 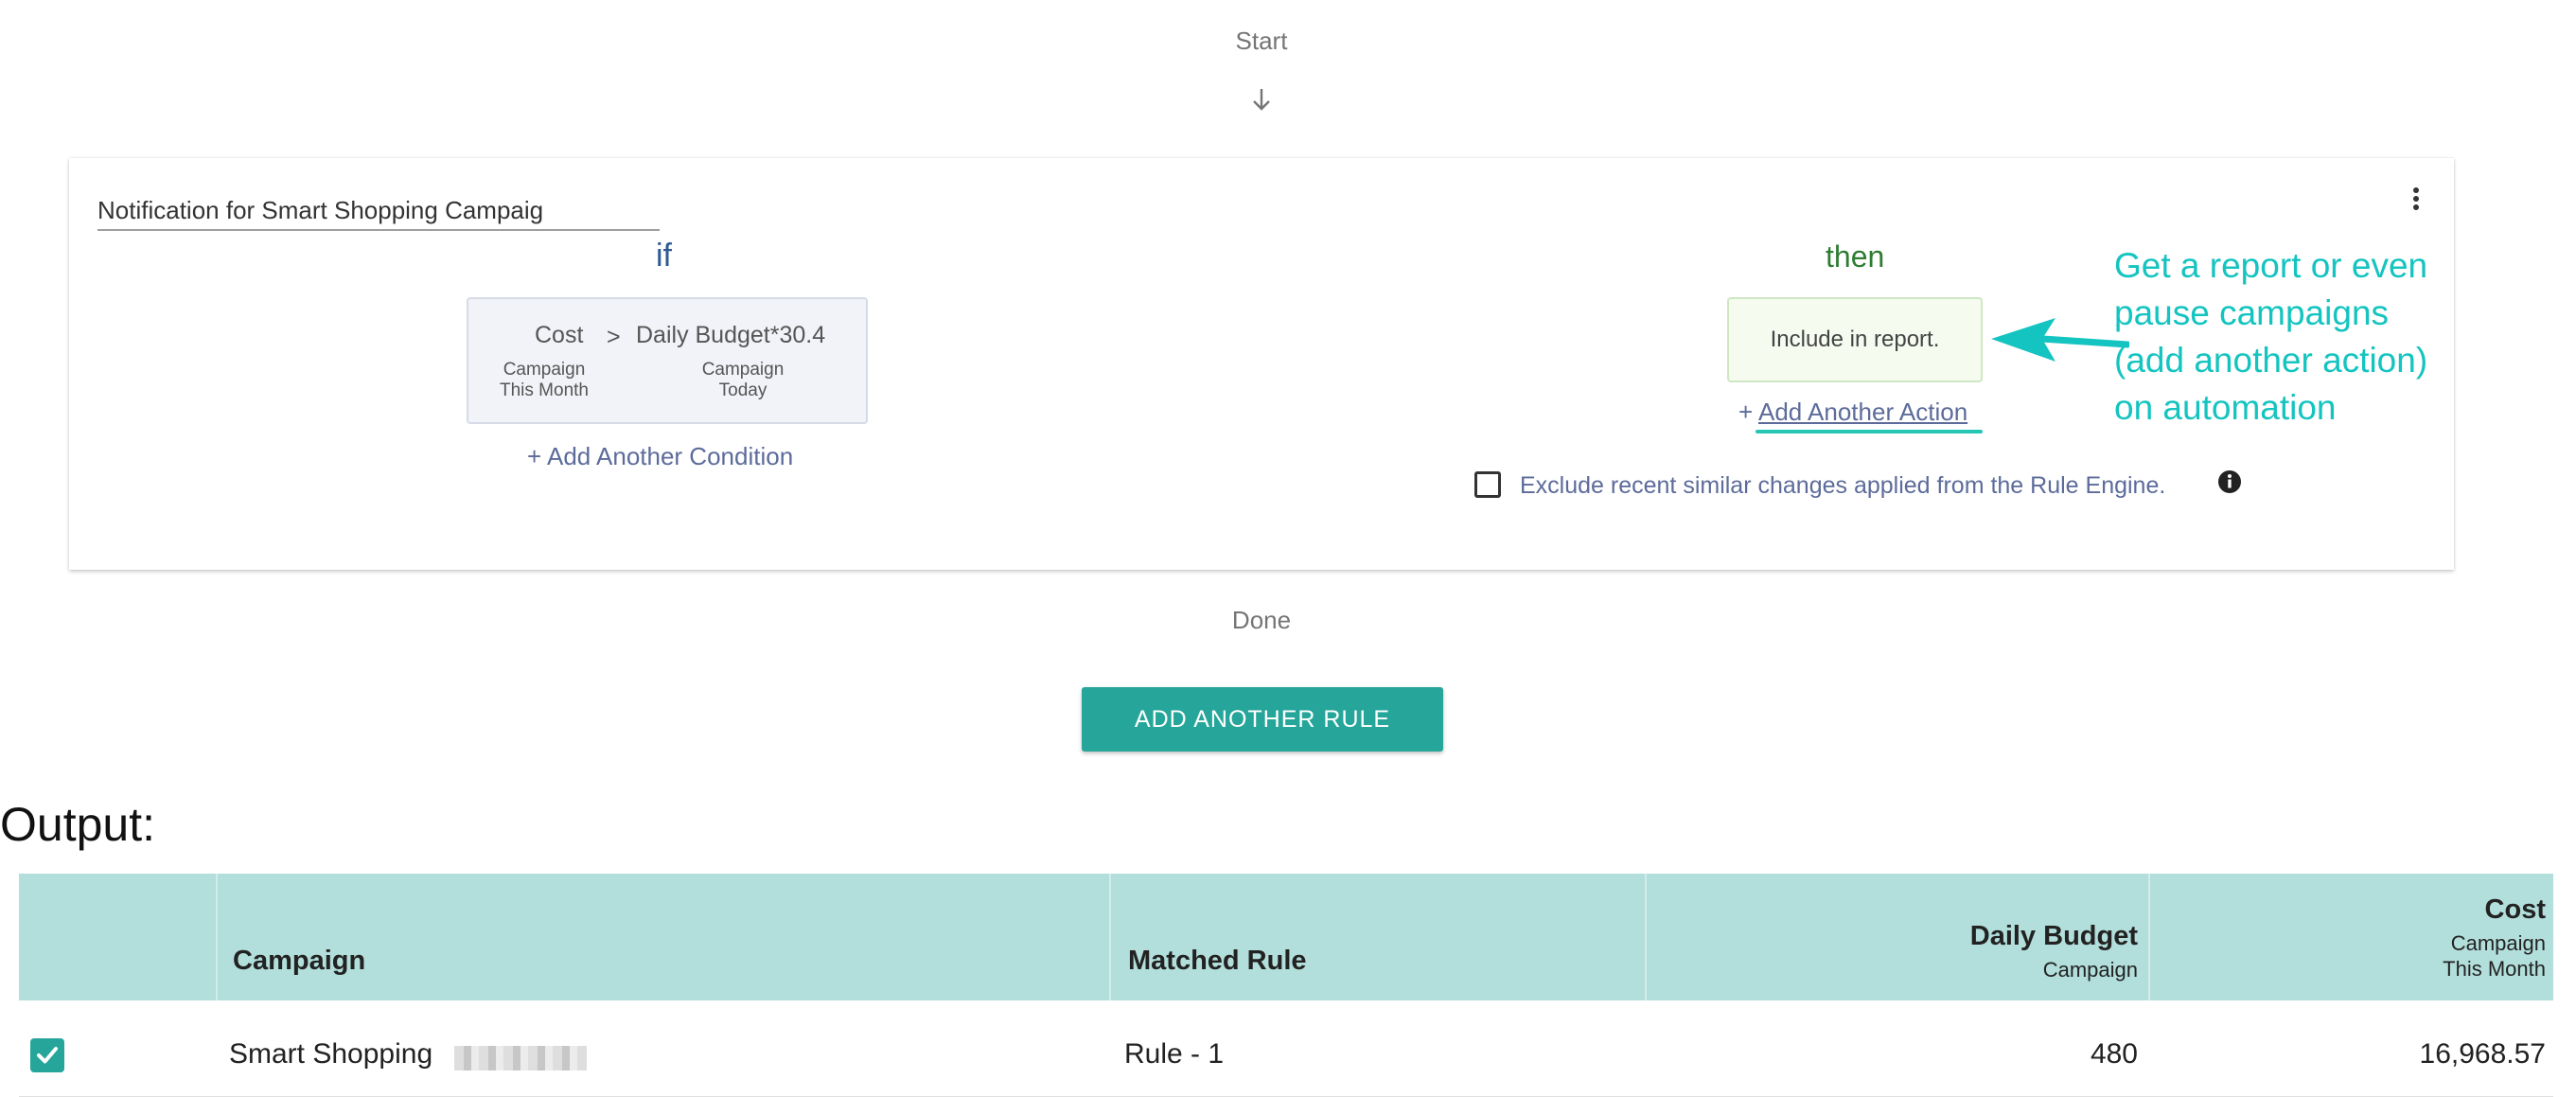 I want to click on column-header-daily-budget: Daily Budget, so click(x=2054, y=936).